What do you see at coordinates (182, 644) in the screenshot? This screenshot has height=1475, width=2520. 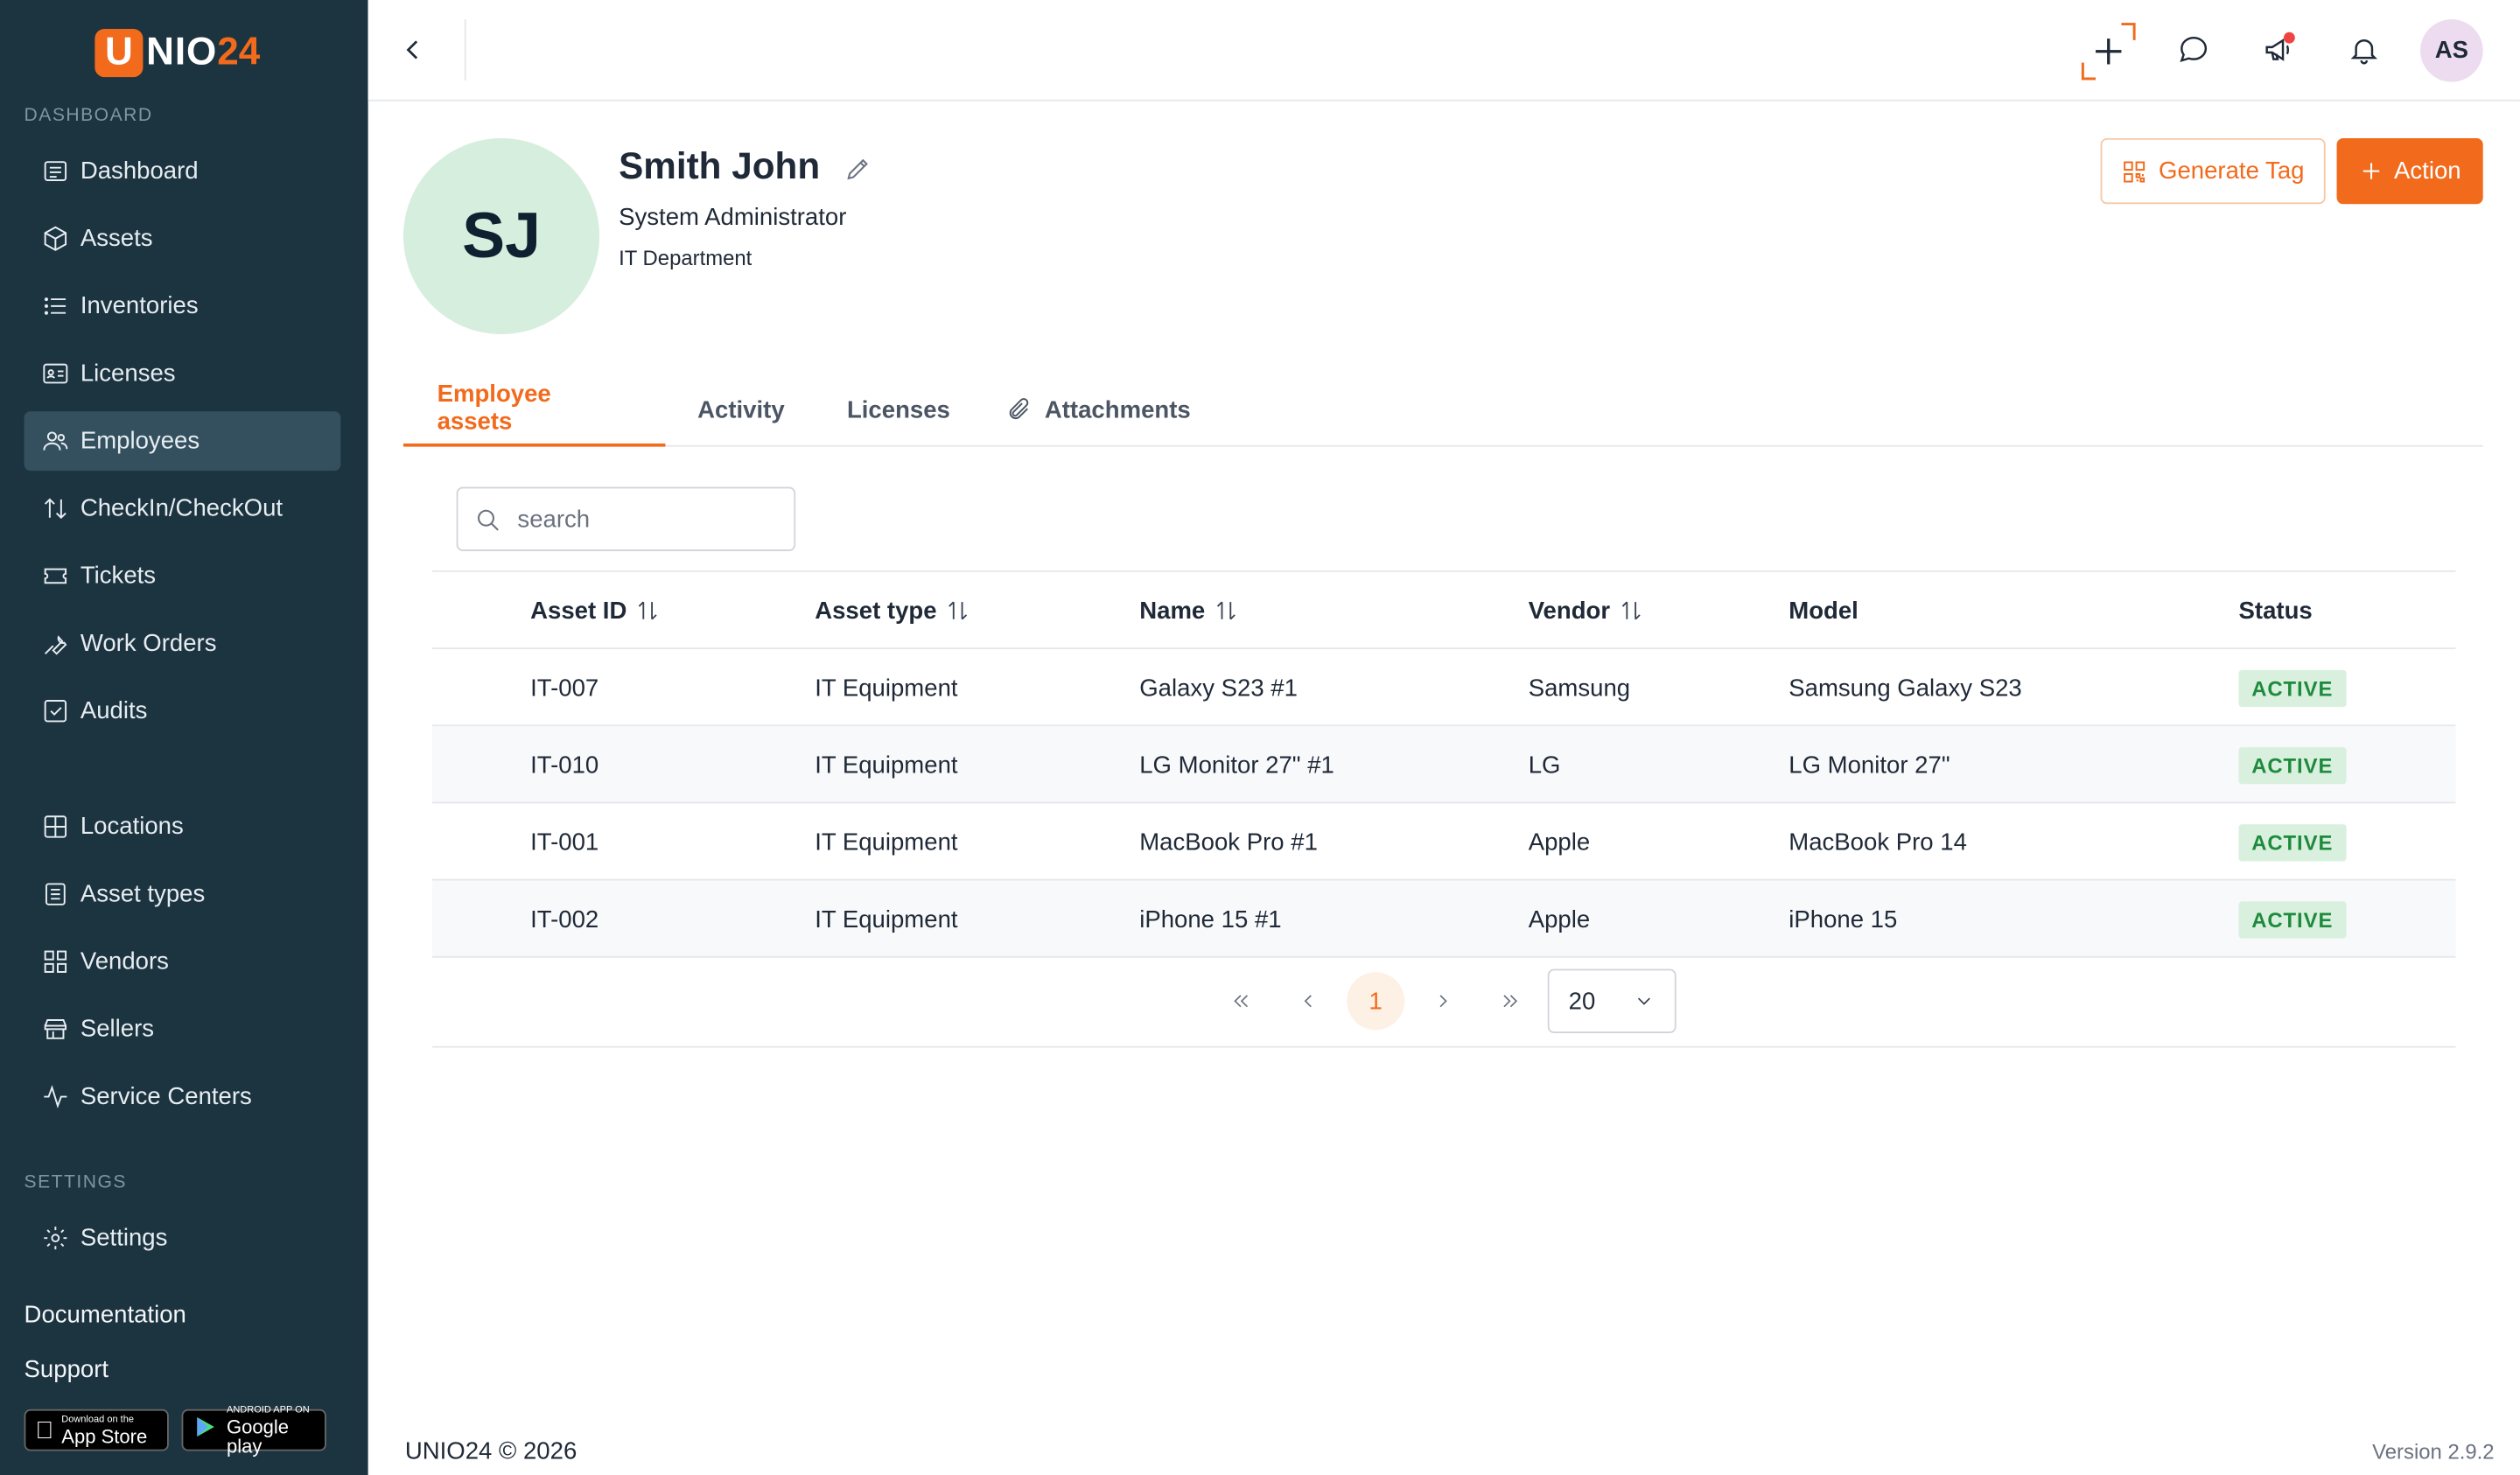 I see `sidebar-item-work-orders: Work Orders` at bounding box center [182, 644].